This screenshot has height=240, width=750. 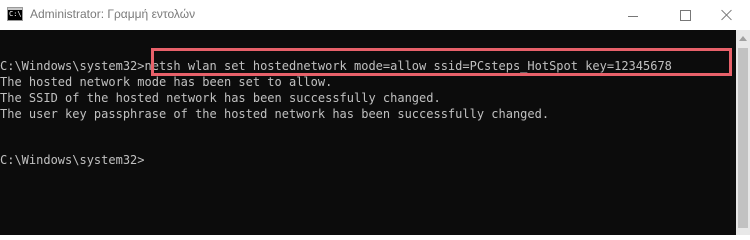 What do you see at coordinates (72, 160) in the screenshot?
I see `console-line-prompt: C:\Windows\system32>` at bounding box center [72, 160].